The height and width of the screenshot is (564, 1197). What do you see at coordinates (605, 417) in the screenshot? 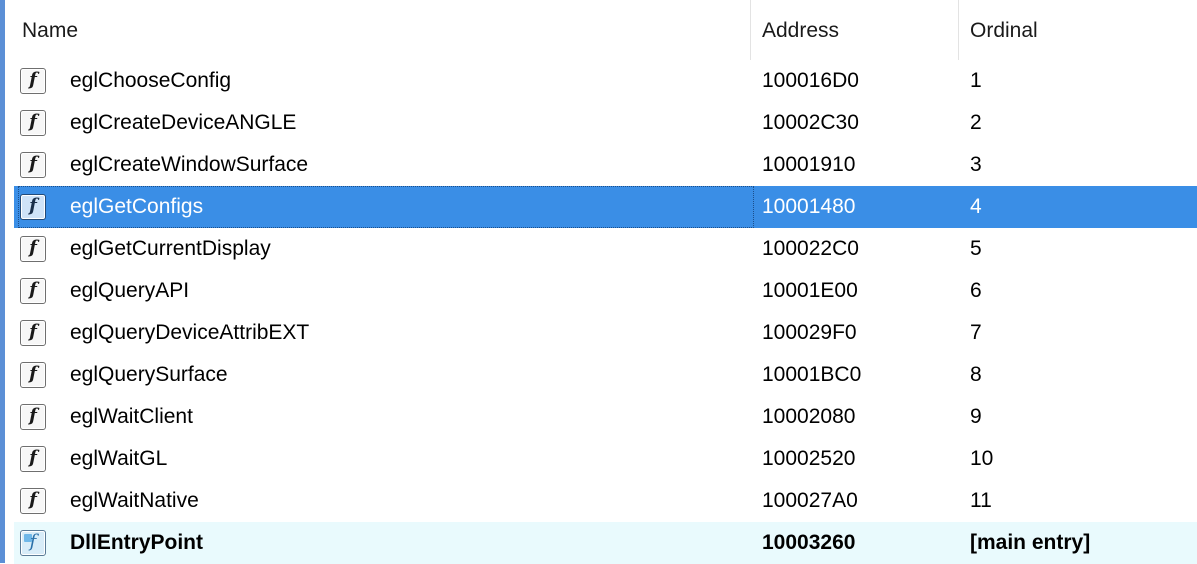
I see `table-row: f eglWaitClient 10002080 9` at bounding box center [605, 417].